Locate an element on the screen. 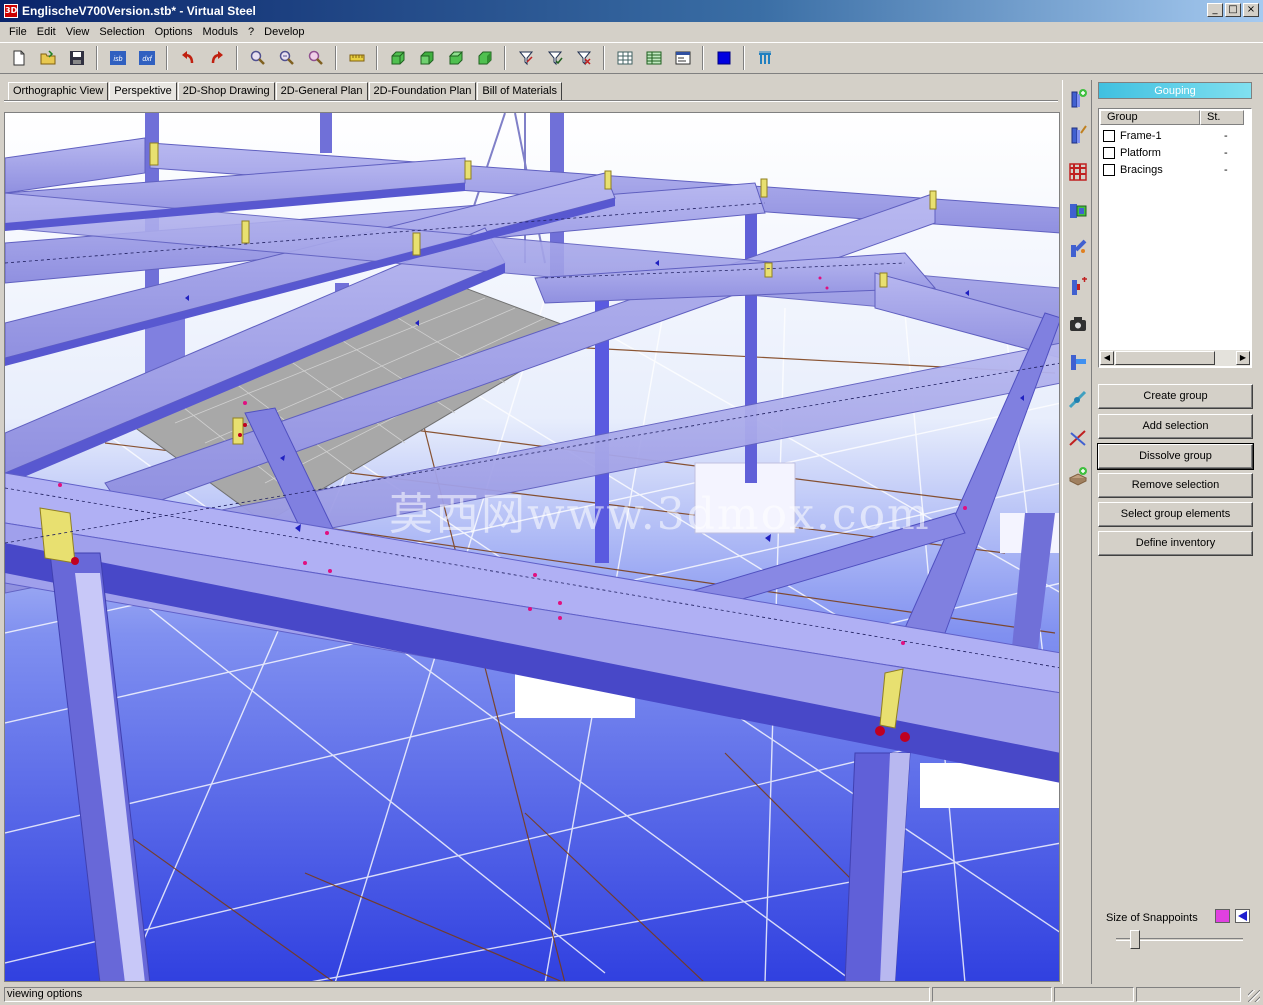 The image size is (1263, 1005). filter-icon is located at coordinates (526, 58).